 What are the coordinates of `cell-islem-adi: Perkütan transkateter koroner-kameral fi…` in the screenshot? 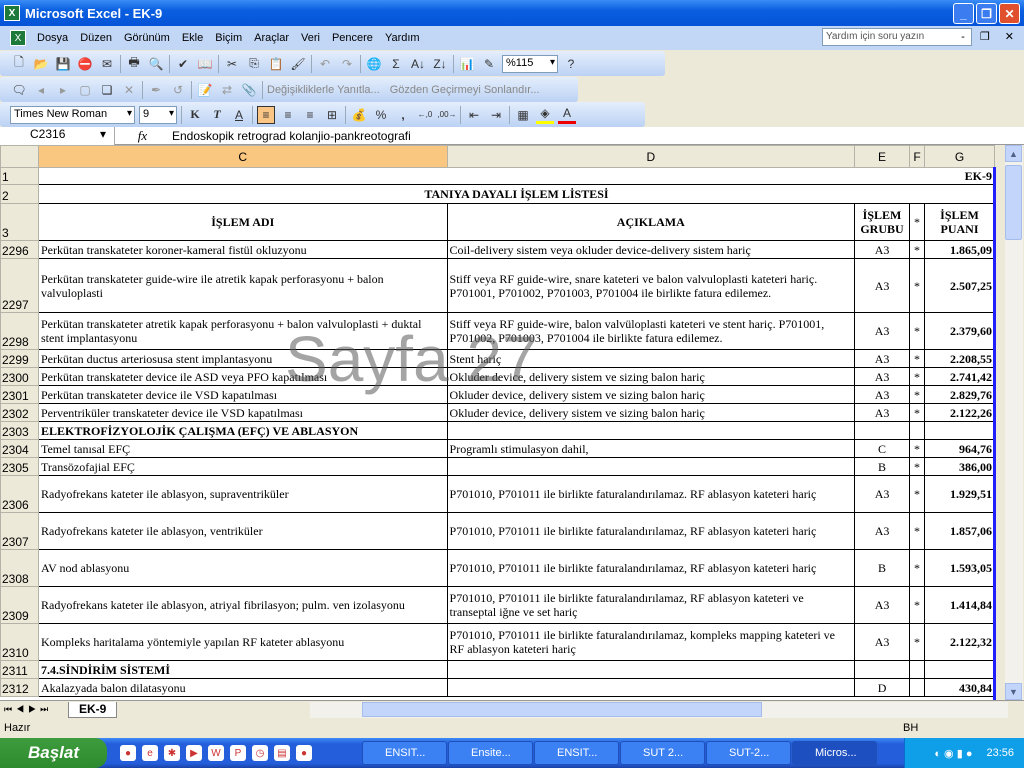 It's located at (242, 249).